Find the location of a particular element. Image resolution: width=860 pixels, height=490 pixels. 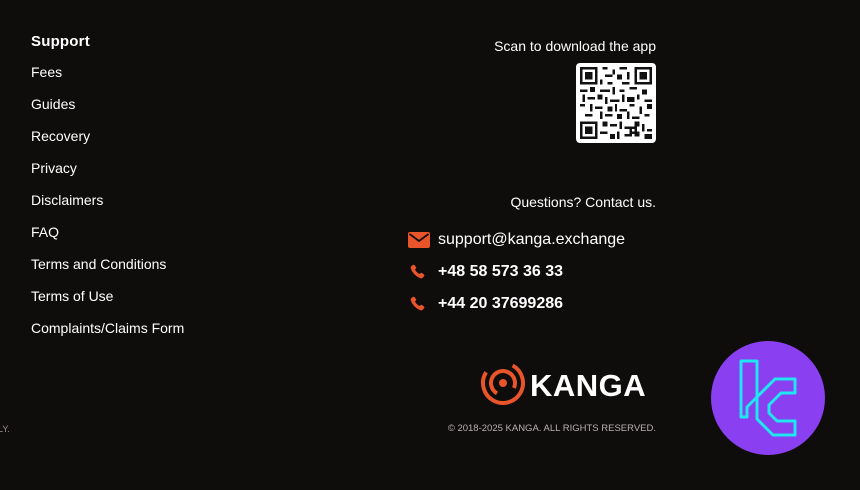

copyright-text: © 2018-2025 KANGA. ALL RIGHTS RESERVED. is located at coordinates (551, 428).